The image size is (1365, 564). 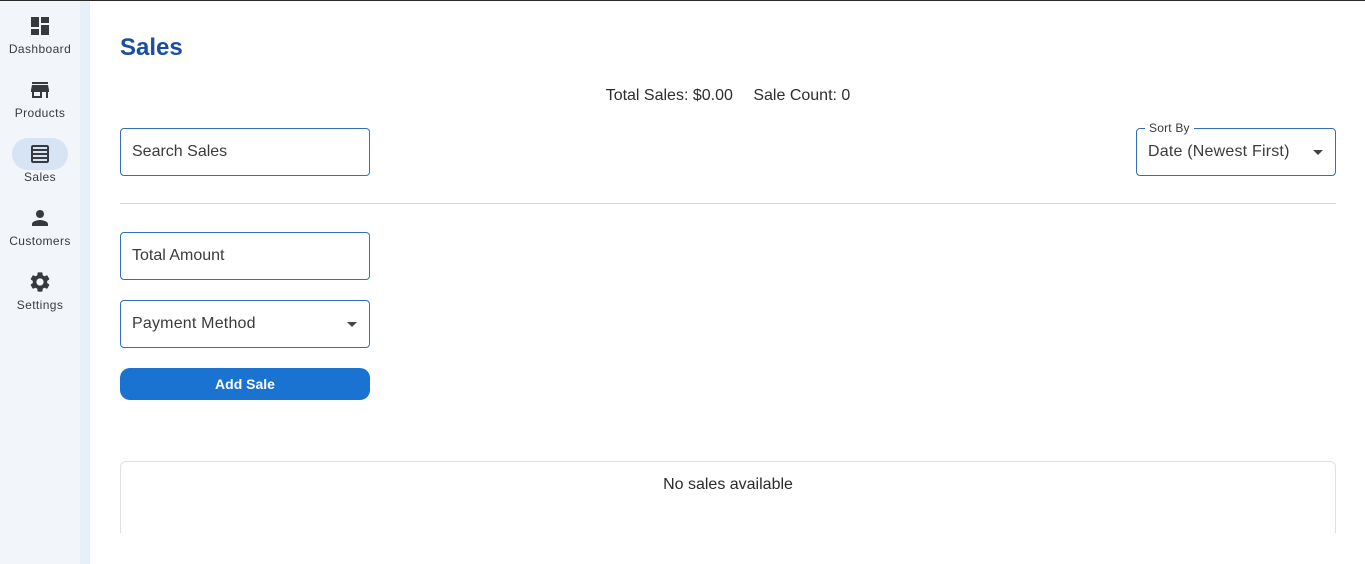 I want to click on sales-table: No sales available, so click(x=728, y=501).